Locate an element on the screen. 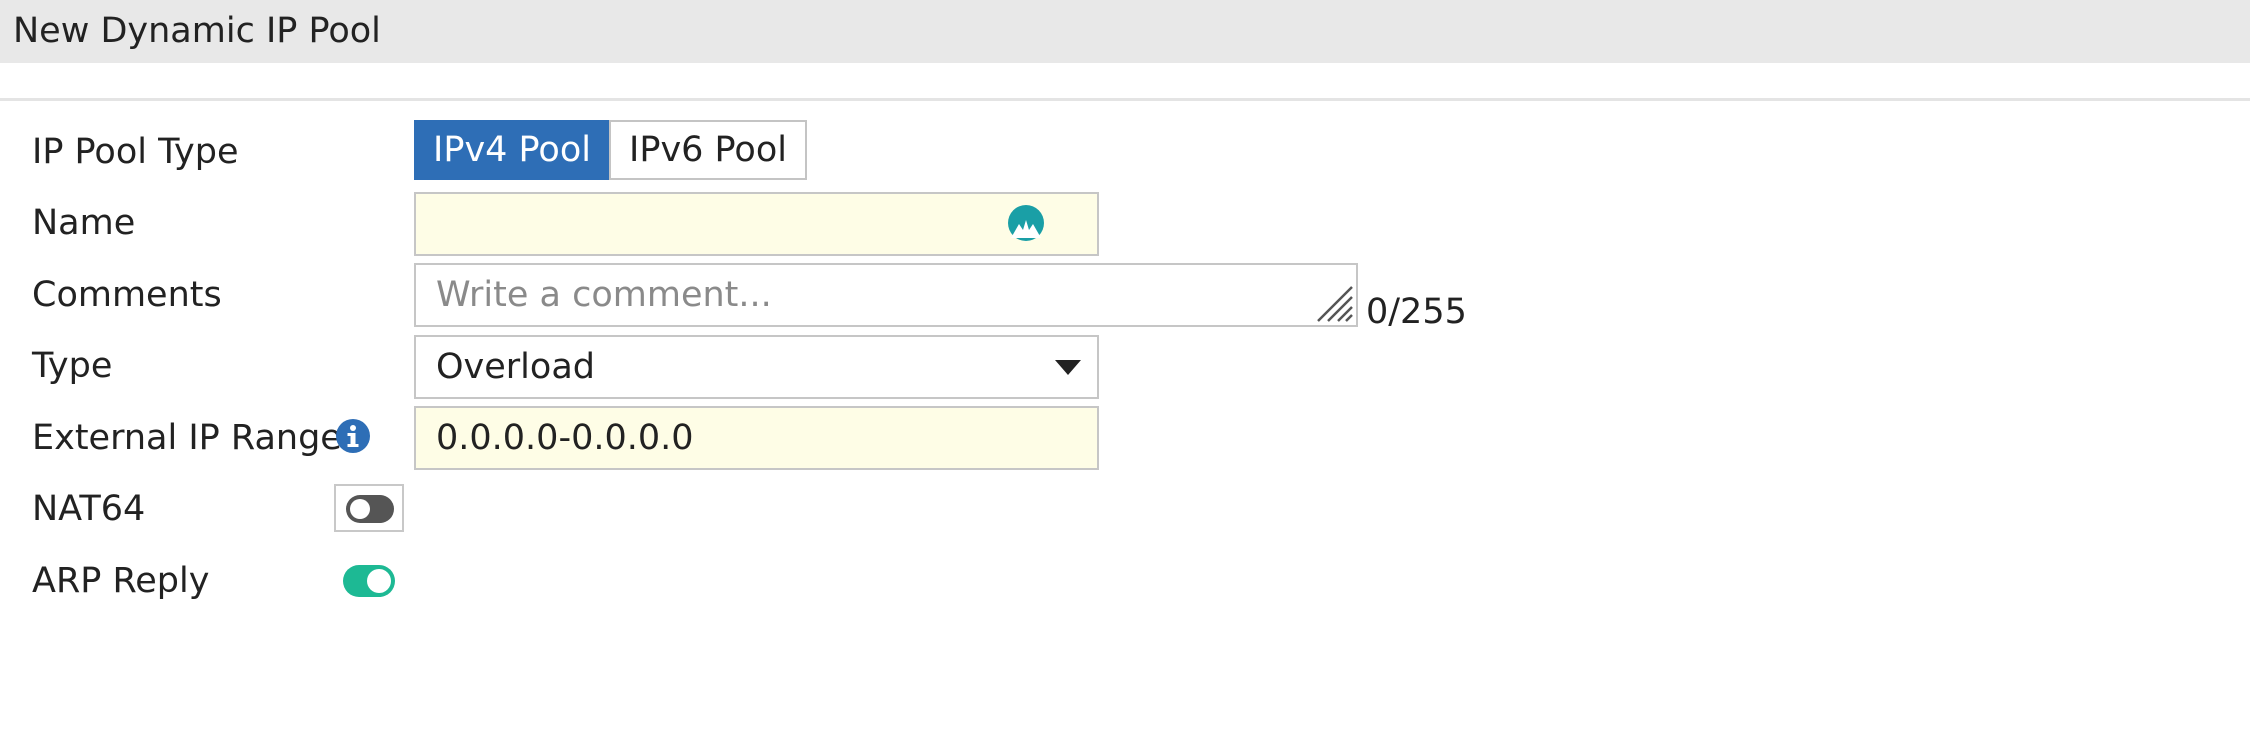  arp-reply-toggle is located at coordinates (369, 581).